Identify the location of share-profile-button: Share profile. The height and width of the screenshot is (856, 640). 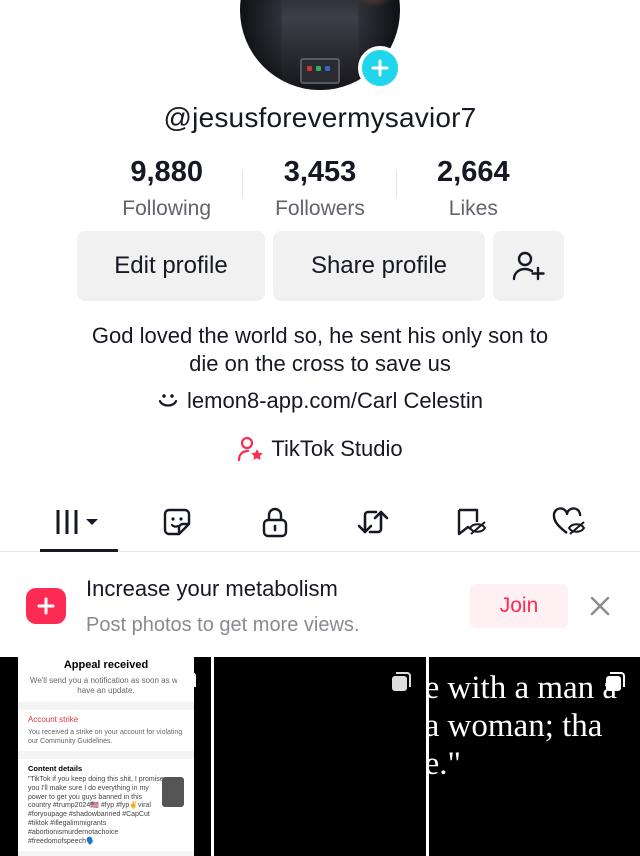
(379, 266).